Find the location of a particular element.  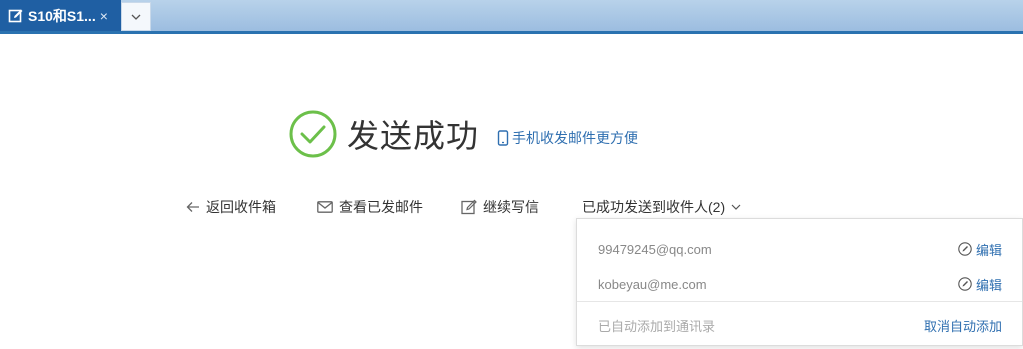

mobile-link-label: 手机收发邮件更方便 is located at coordinates (575, 138).